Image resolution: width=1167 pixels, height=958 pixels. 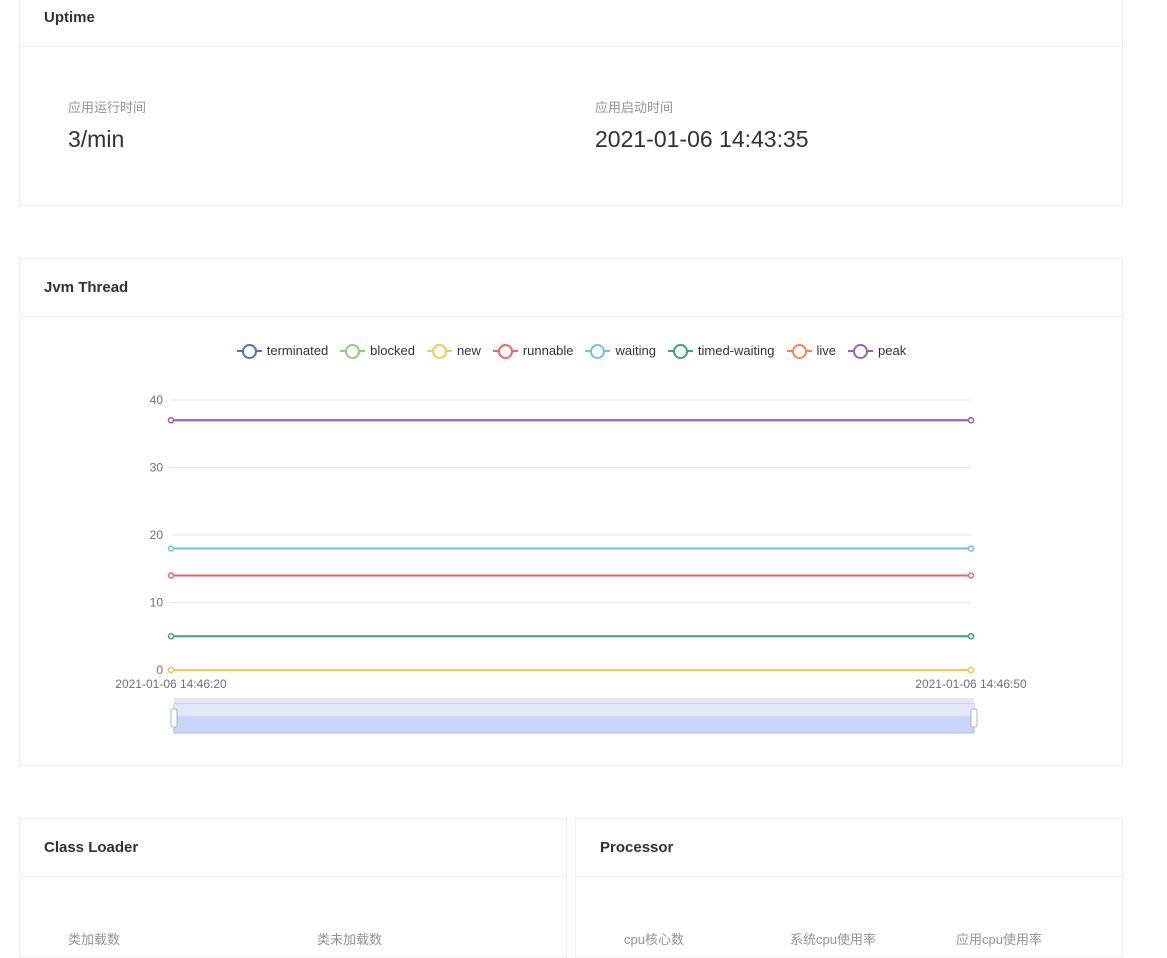 I want to click on start-time-value: 2021-01-06 14:43:35, so click(x=702, y=139).